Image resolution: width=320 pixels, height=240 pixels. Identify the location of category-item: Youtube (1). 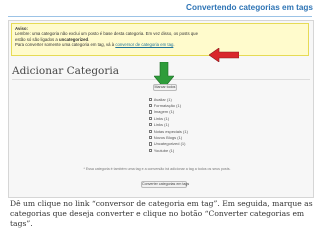
(168, 150).